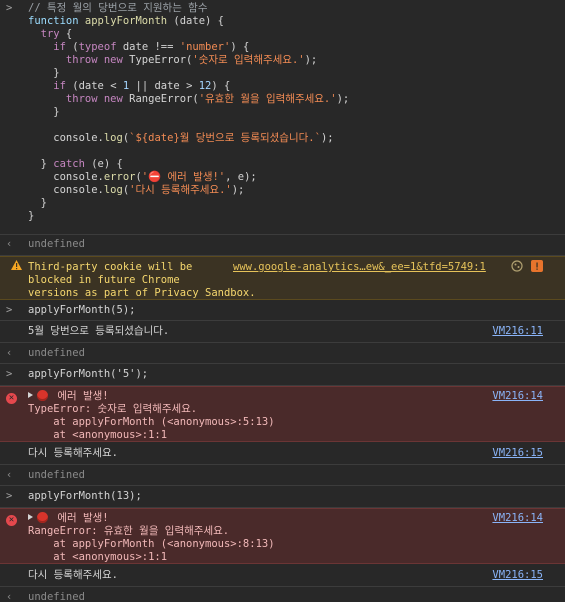 The image size is (565, 602). Describe the element at coordinates (75, 164) in the screenshot. I see `code-line: } catch (e) {` at that location.